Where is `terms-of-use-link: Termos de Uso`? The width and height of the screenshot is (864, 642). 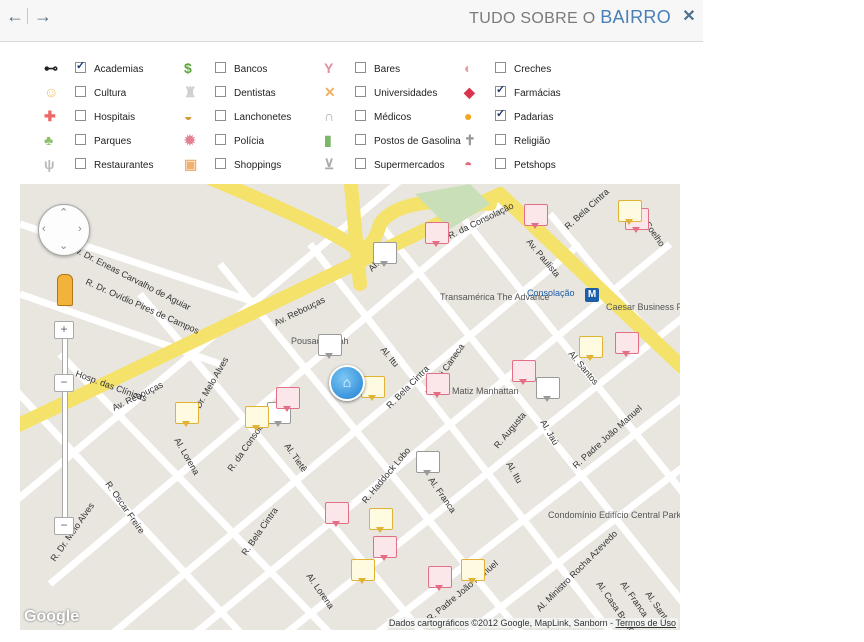 terms-of-use-link: Termos de Uso is located at coordinates (645, 623).